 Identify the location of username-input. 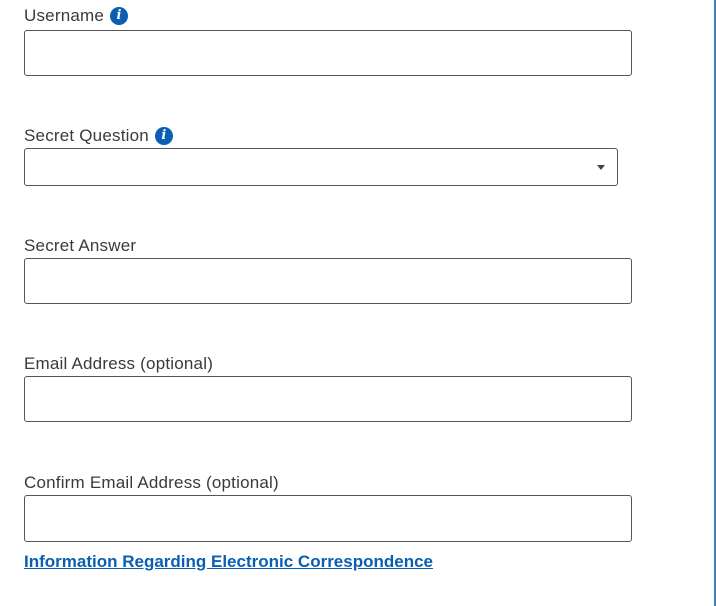
(328, 53).